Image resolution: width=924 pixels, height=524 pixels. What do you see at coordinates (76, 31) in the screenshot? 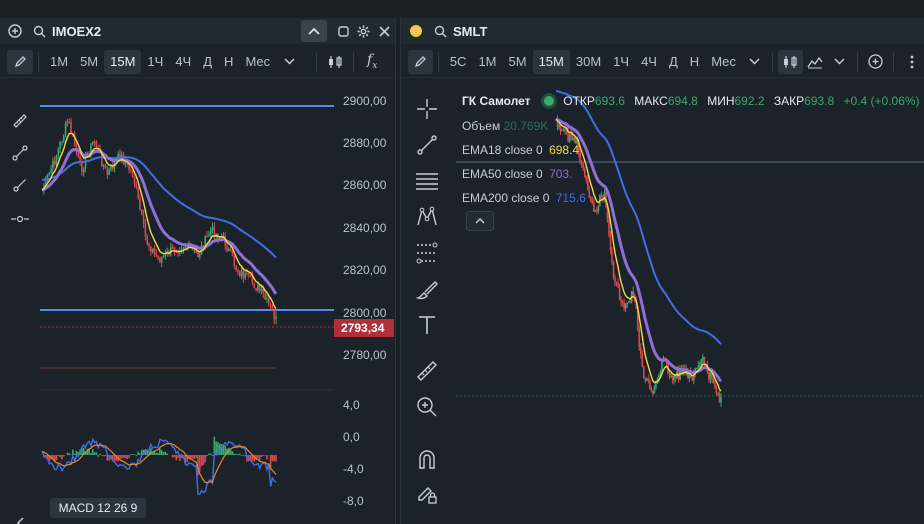
I see `ticker-symbol: IMOEX2` at bounding box center [76, 31].